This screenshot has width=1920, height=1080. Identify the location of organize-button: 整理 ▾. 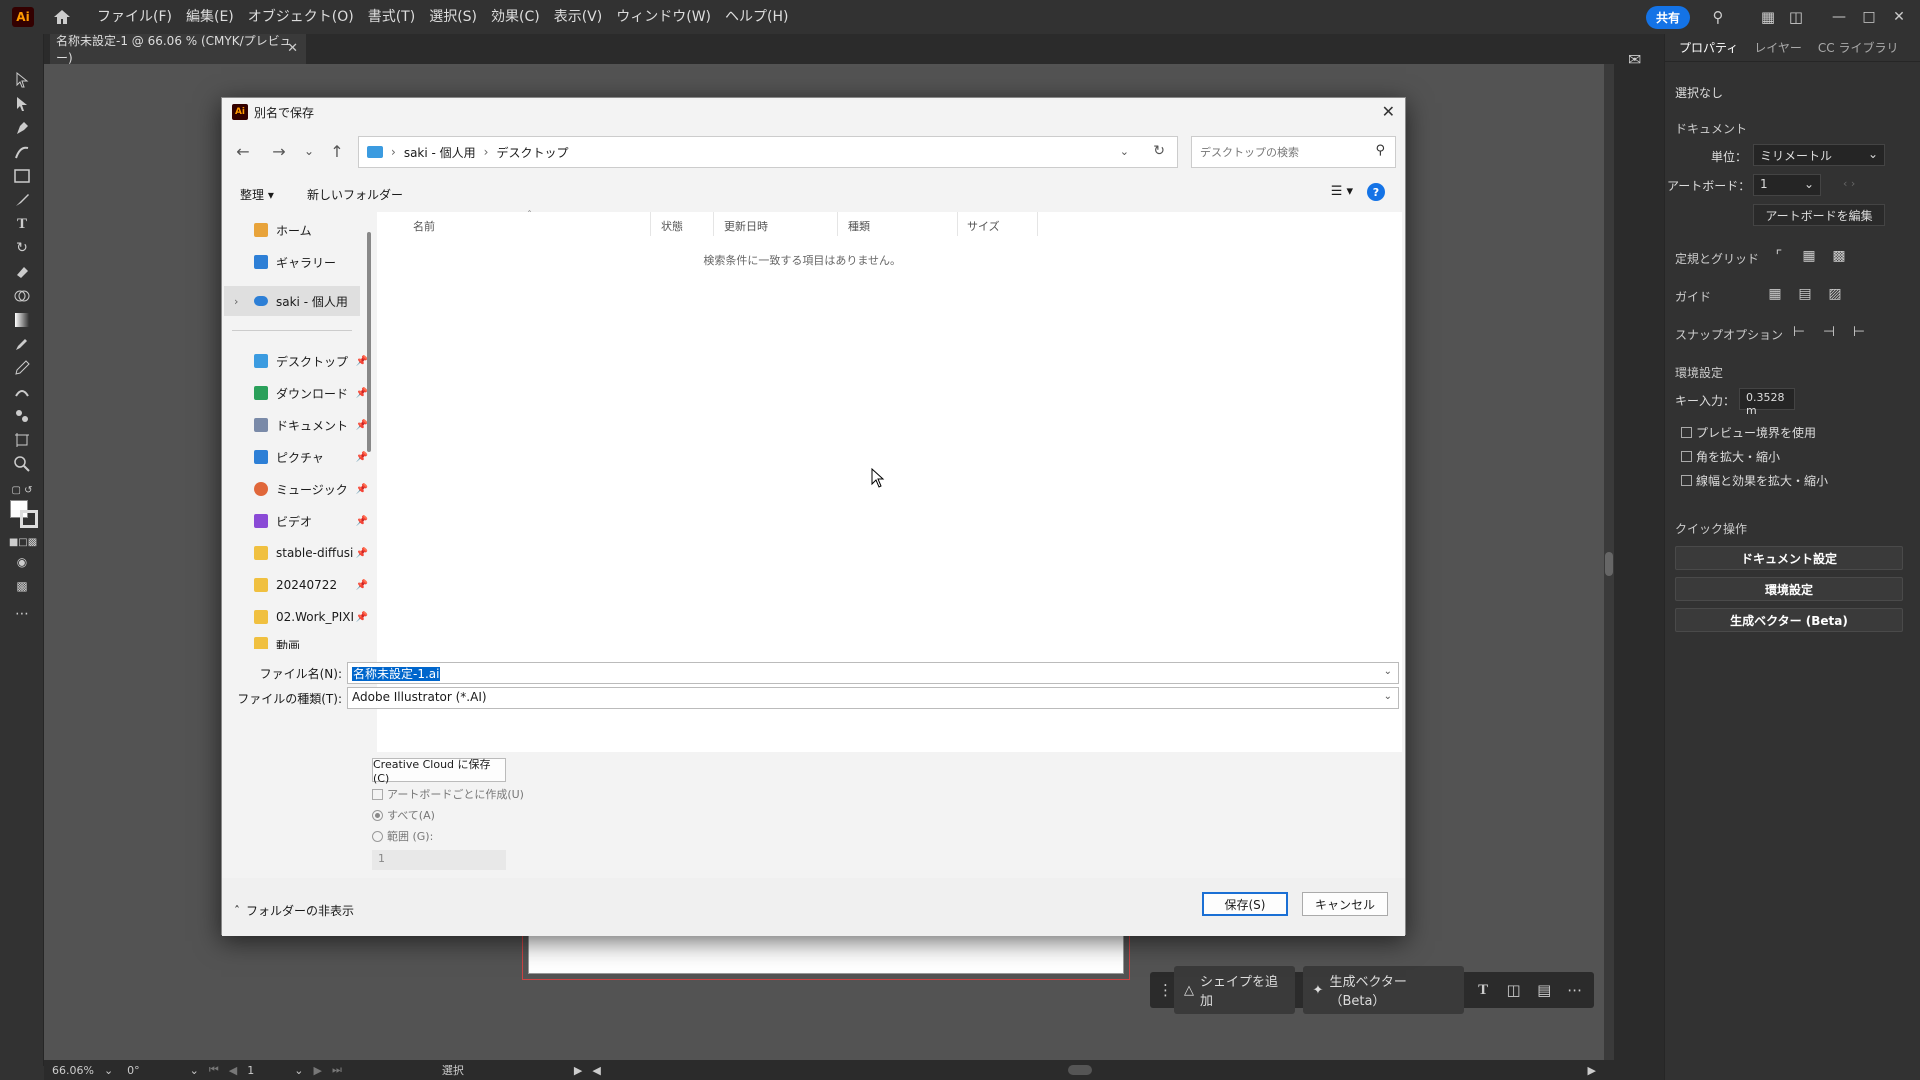
(257, 194).